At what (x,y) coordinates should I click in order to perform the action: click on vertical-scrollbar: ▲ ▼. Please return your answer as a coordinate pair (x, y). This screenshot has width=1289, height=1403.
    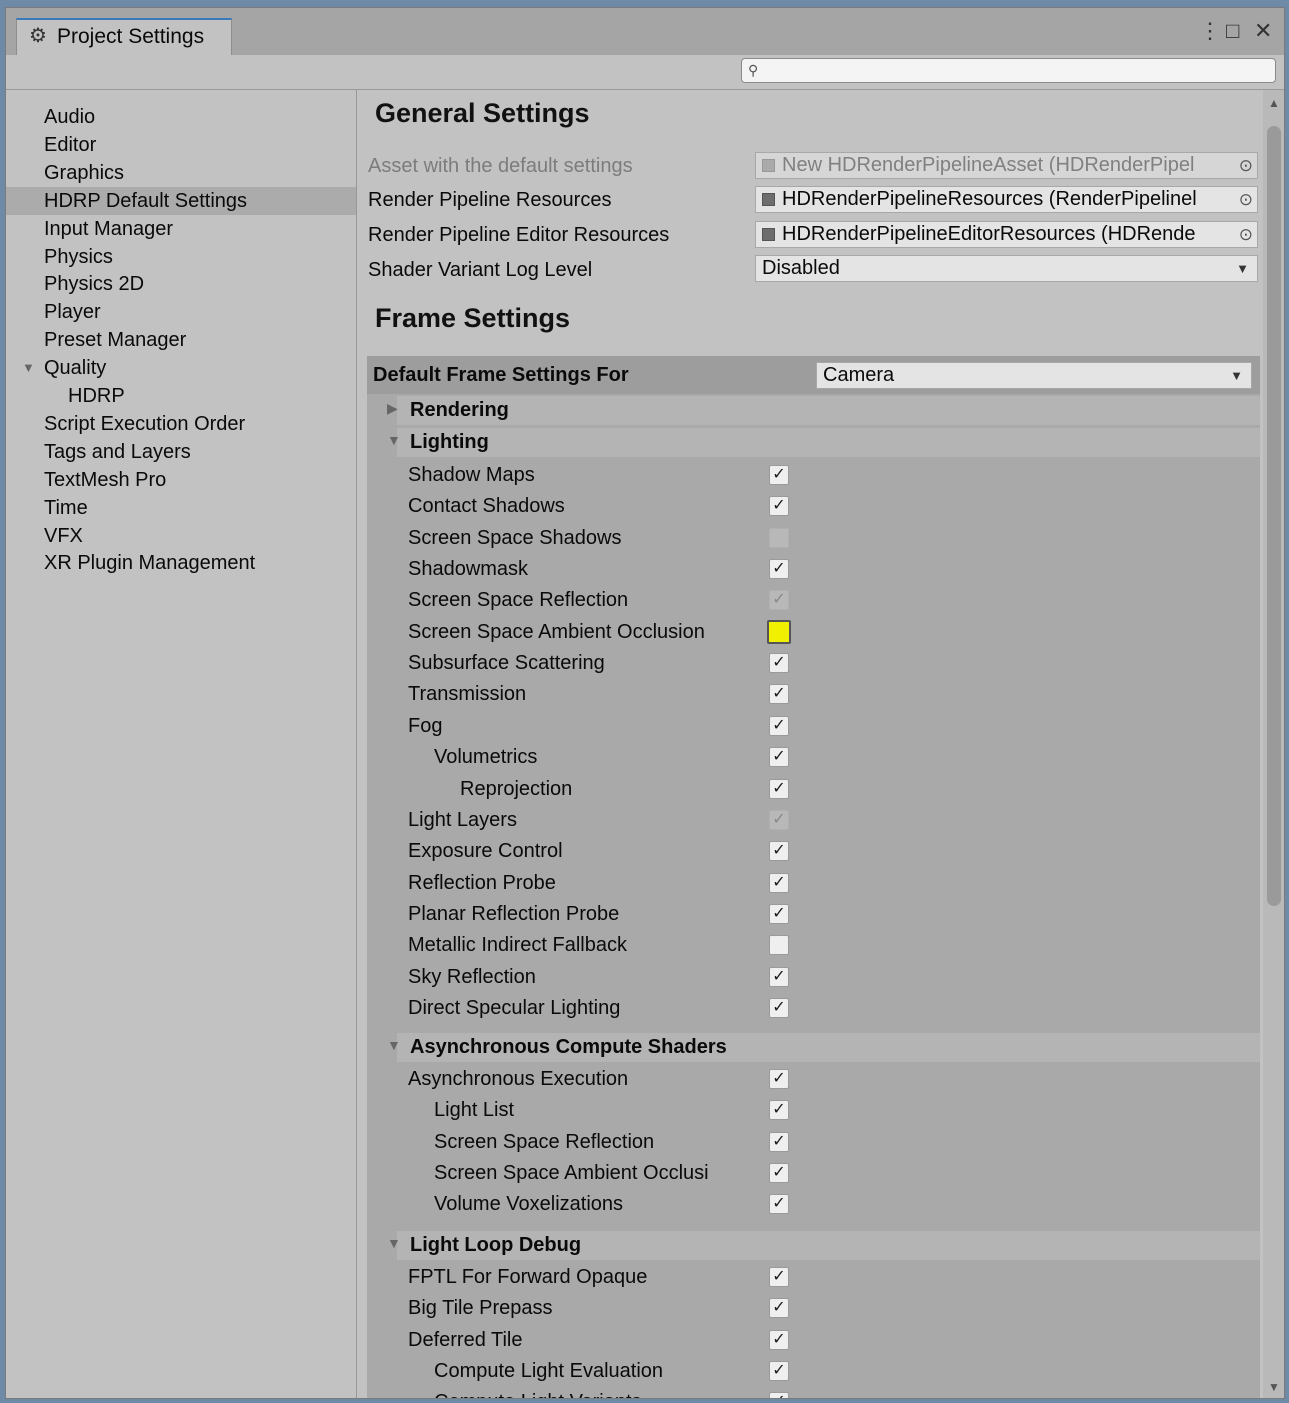
    Looking at the image, I should click on (1273, 744).